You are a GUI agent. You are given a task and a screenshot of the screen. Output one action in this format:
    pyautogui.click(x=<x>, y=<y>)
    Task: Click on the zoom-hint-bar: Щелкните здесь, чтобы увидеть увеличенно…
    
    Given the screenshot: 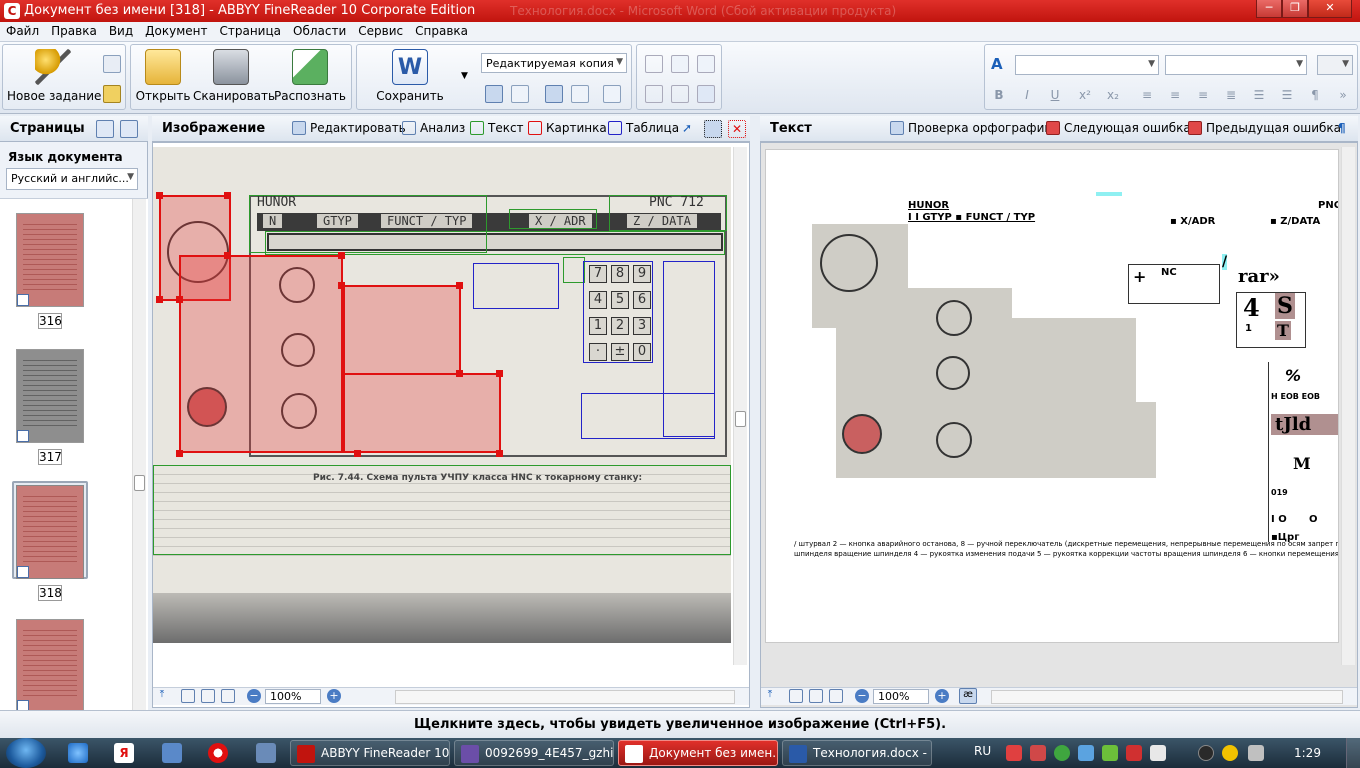 What is the action you would take?
    pyautogui.click(x=680, y=724)
    